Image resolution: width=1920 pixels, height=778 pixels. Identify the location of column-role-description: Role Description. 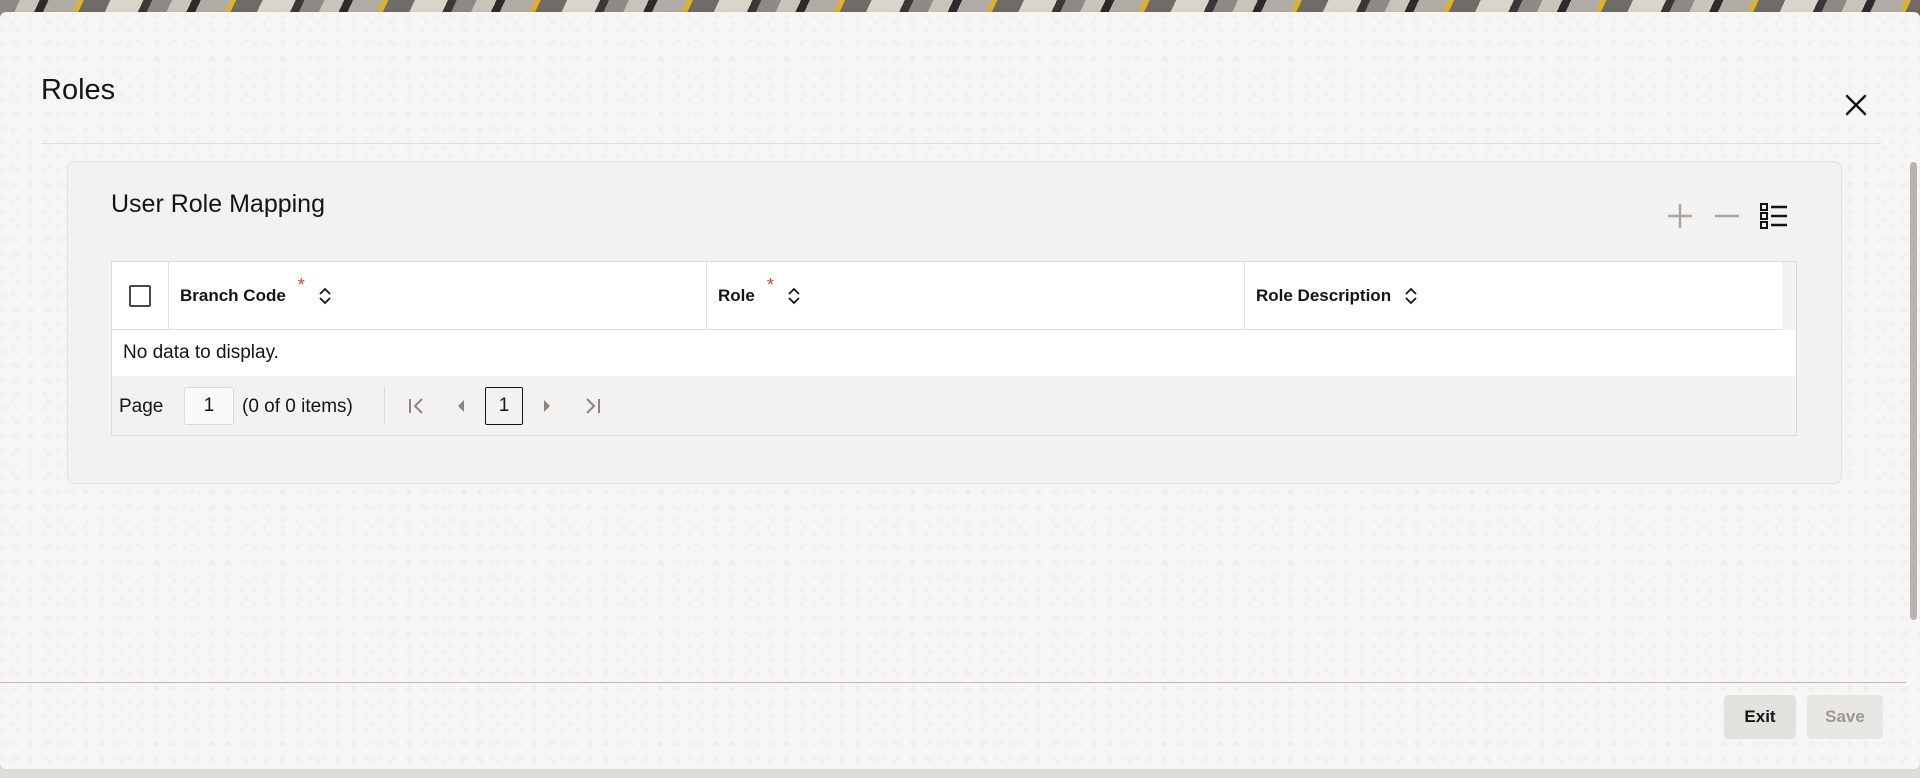
(1513, 295).